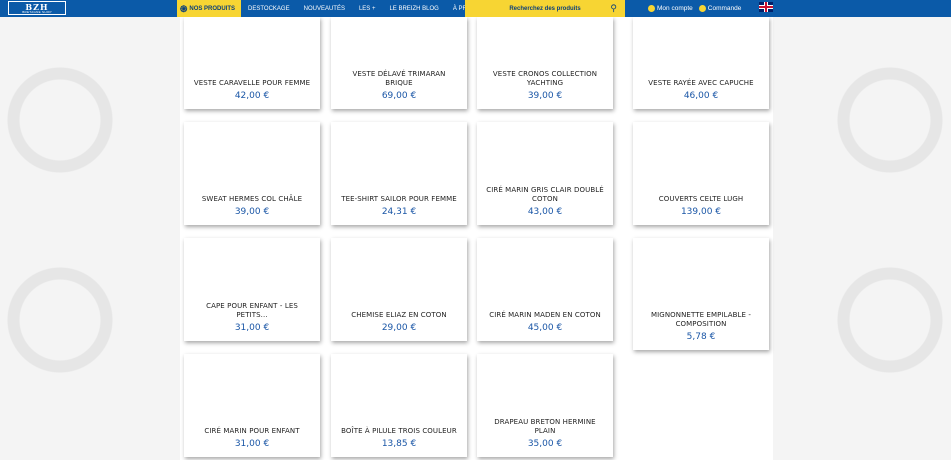 This screenshot has width=951, height=460. What do you see at coordinates (184, 9) in the screenshot?
I see `triskel-icon: ֍` at bounding box center [184, 9].